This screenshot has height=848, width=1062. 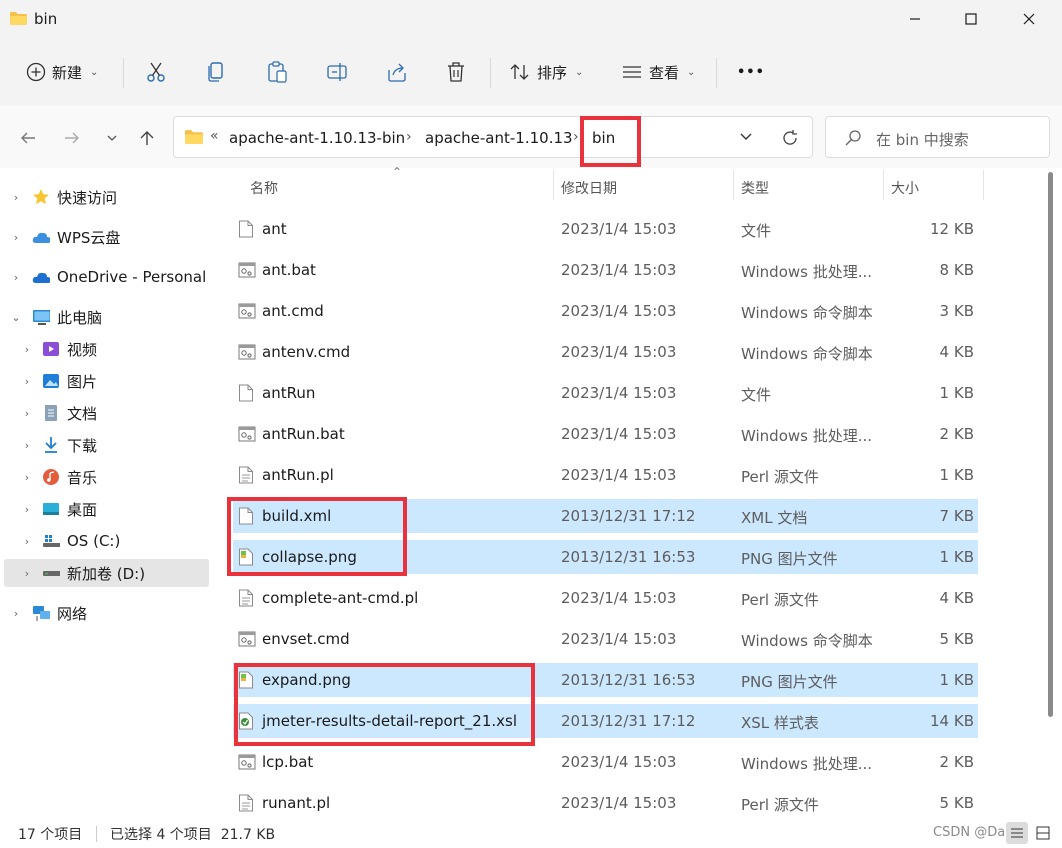 What do you see at coordinates (915, 19) in the screenshot?
I see `minimize-button` at bounding box center [915, 19].